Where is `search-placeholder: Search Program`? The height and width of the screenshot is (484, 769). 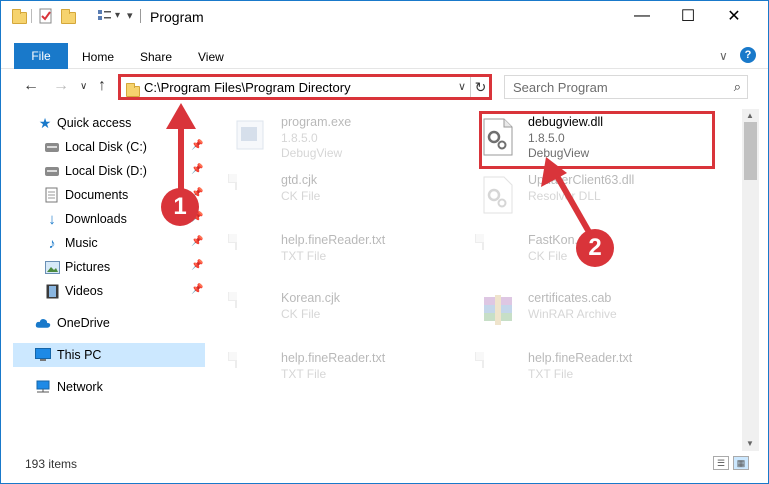
search-placeholder: Search Program is located at coordinates (560, 87).